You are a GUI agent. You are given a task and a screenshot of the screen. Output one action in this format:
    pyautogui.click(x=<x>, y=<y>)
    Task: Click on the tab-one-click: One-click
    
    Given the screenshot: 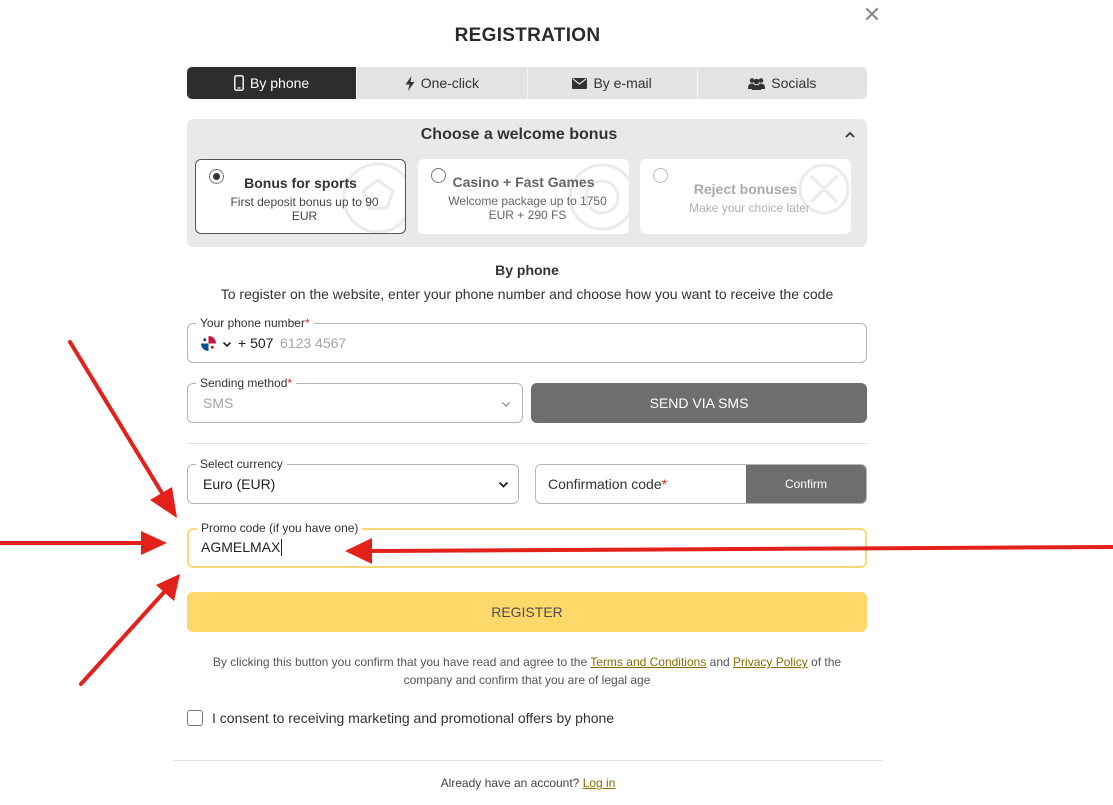 What is the action you would take?
    pyautogui.click(x=442, y=83)
    